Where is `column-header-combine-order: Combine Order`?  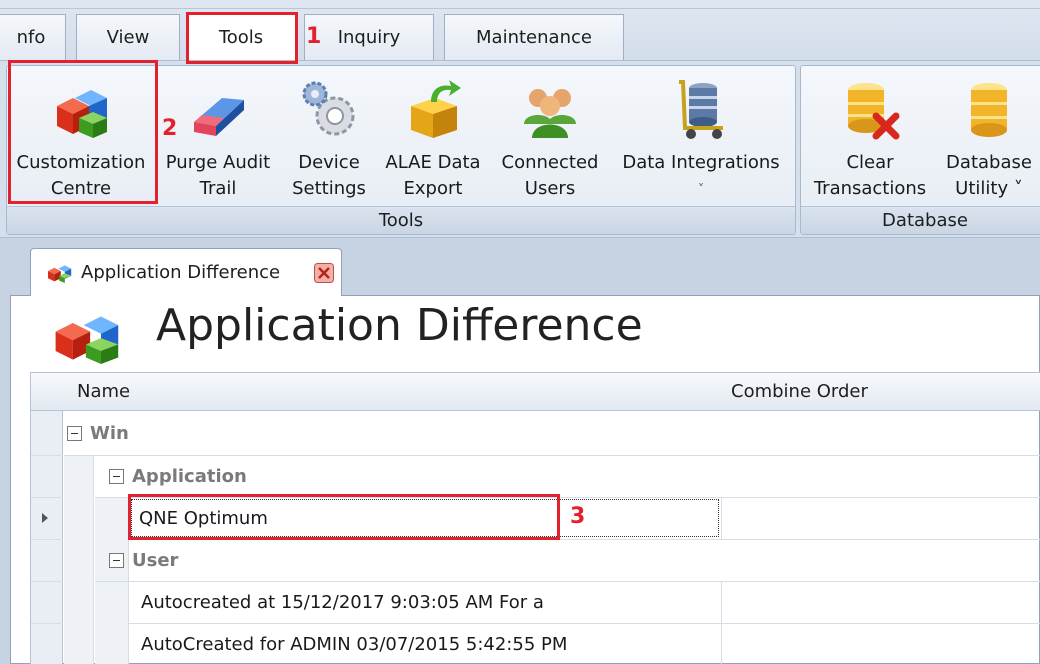 column-header-combine-order: Combine Order is located at coordinates (880, 392).